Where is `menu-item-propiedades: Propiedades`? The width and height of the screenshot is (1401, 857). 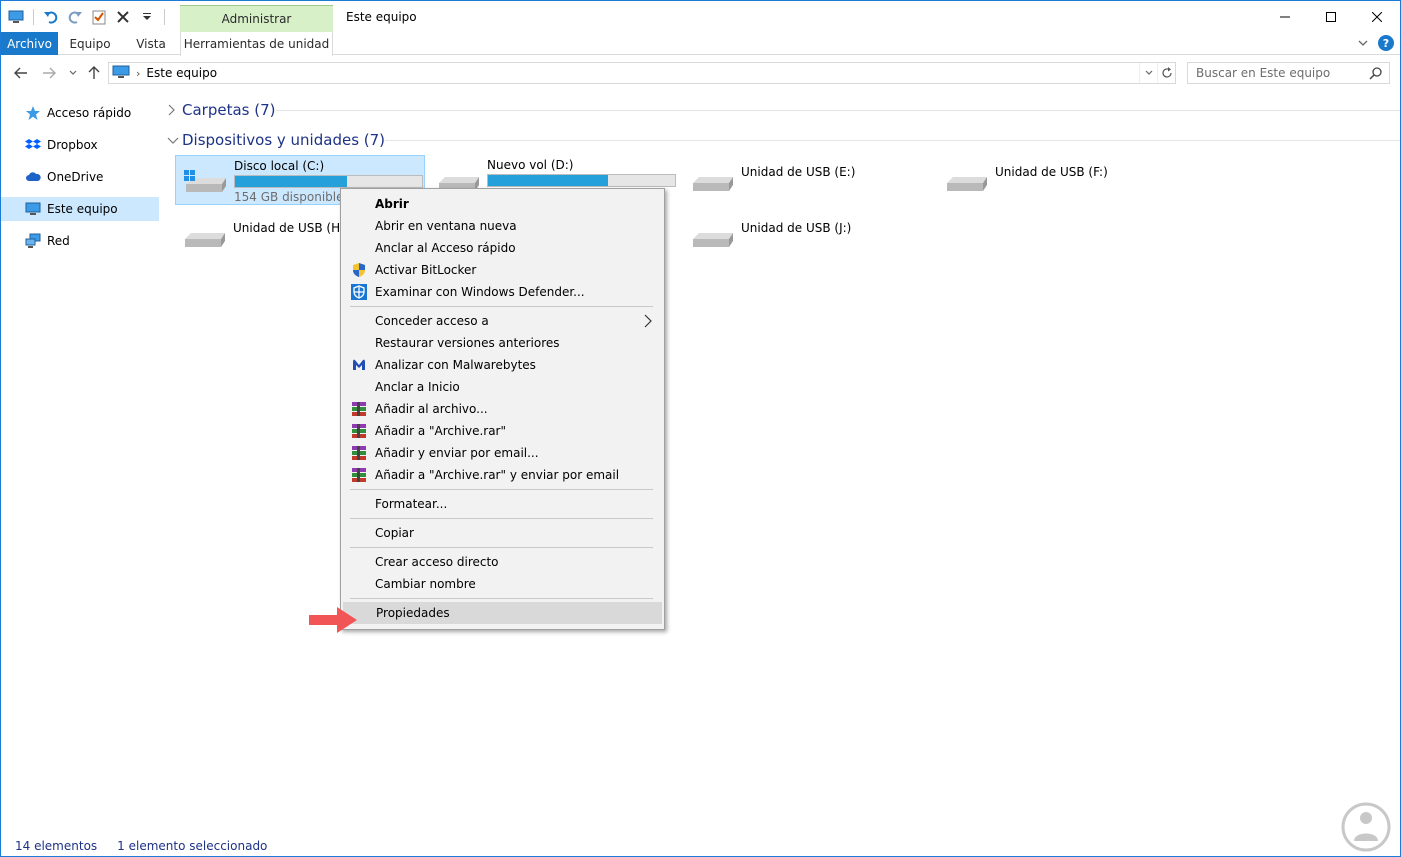
menu-item-propiedades: Propiedades is located at coordinates (502, 613).